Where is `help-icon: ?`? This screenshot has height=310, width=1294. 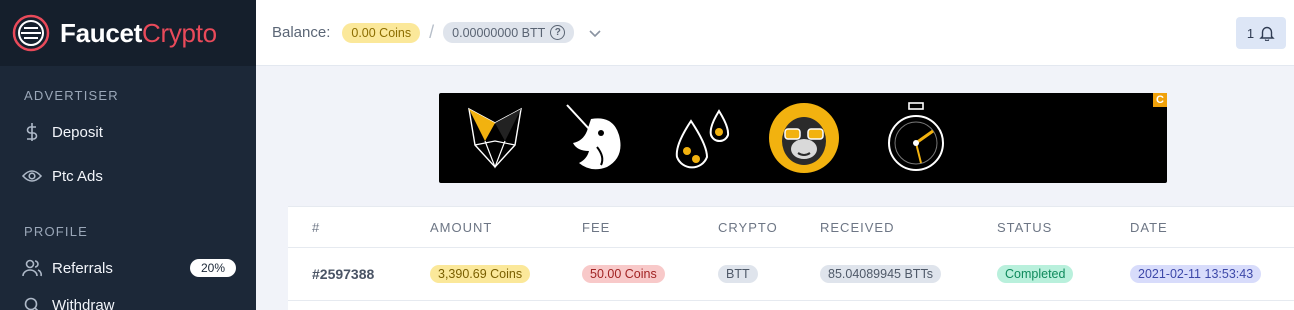
help-icon: ? is located at coordinates (558, 32).